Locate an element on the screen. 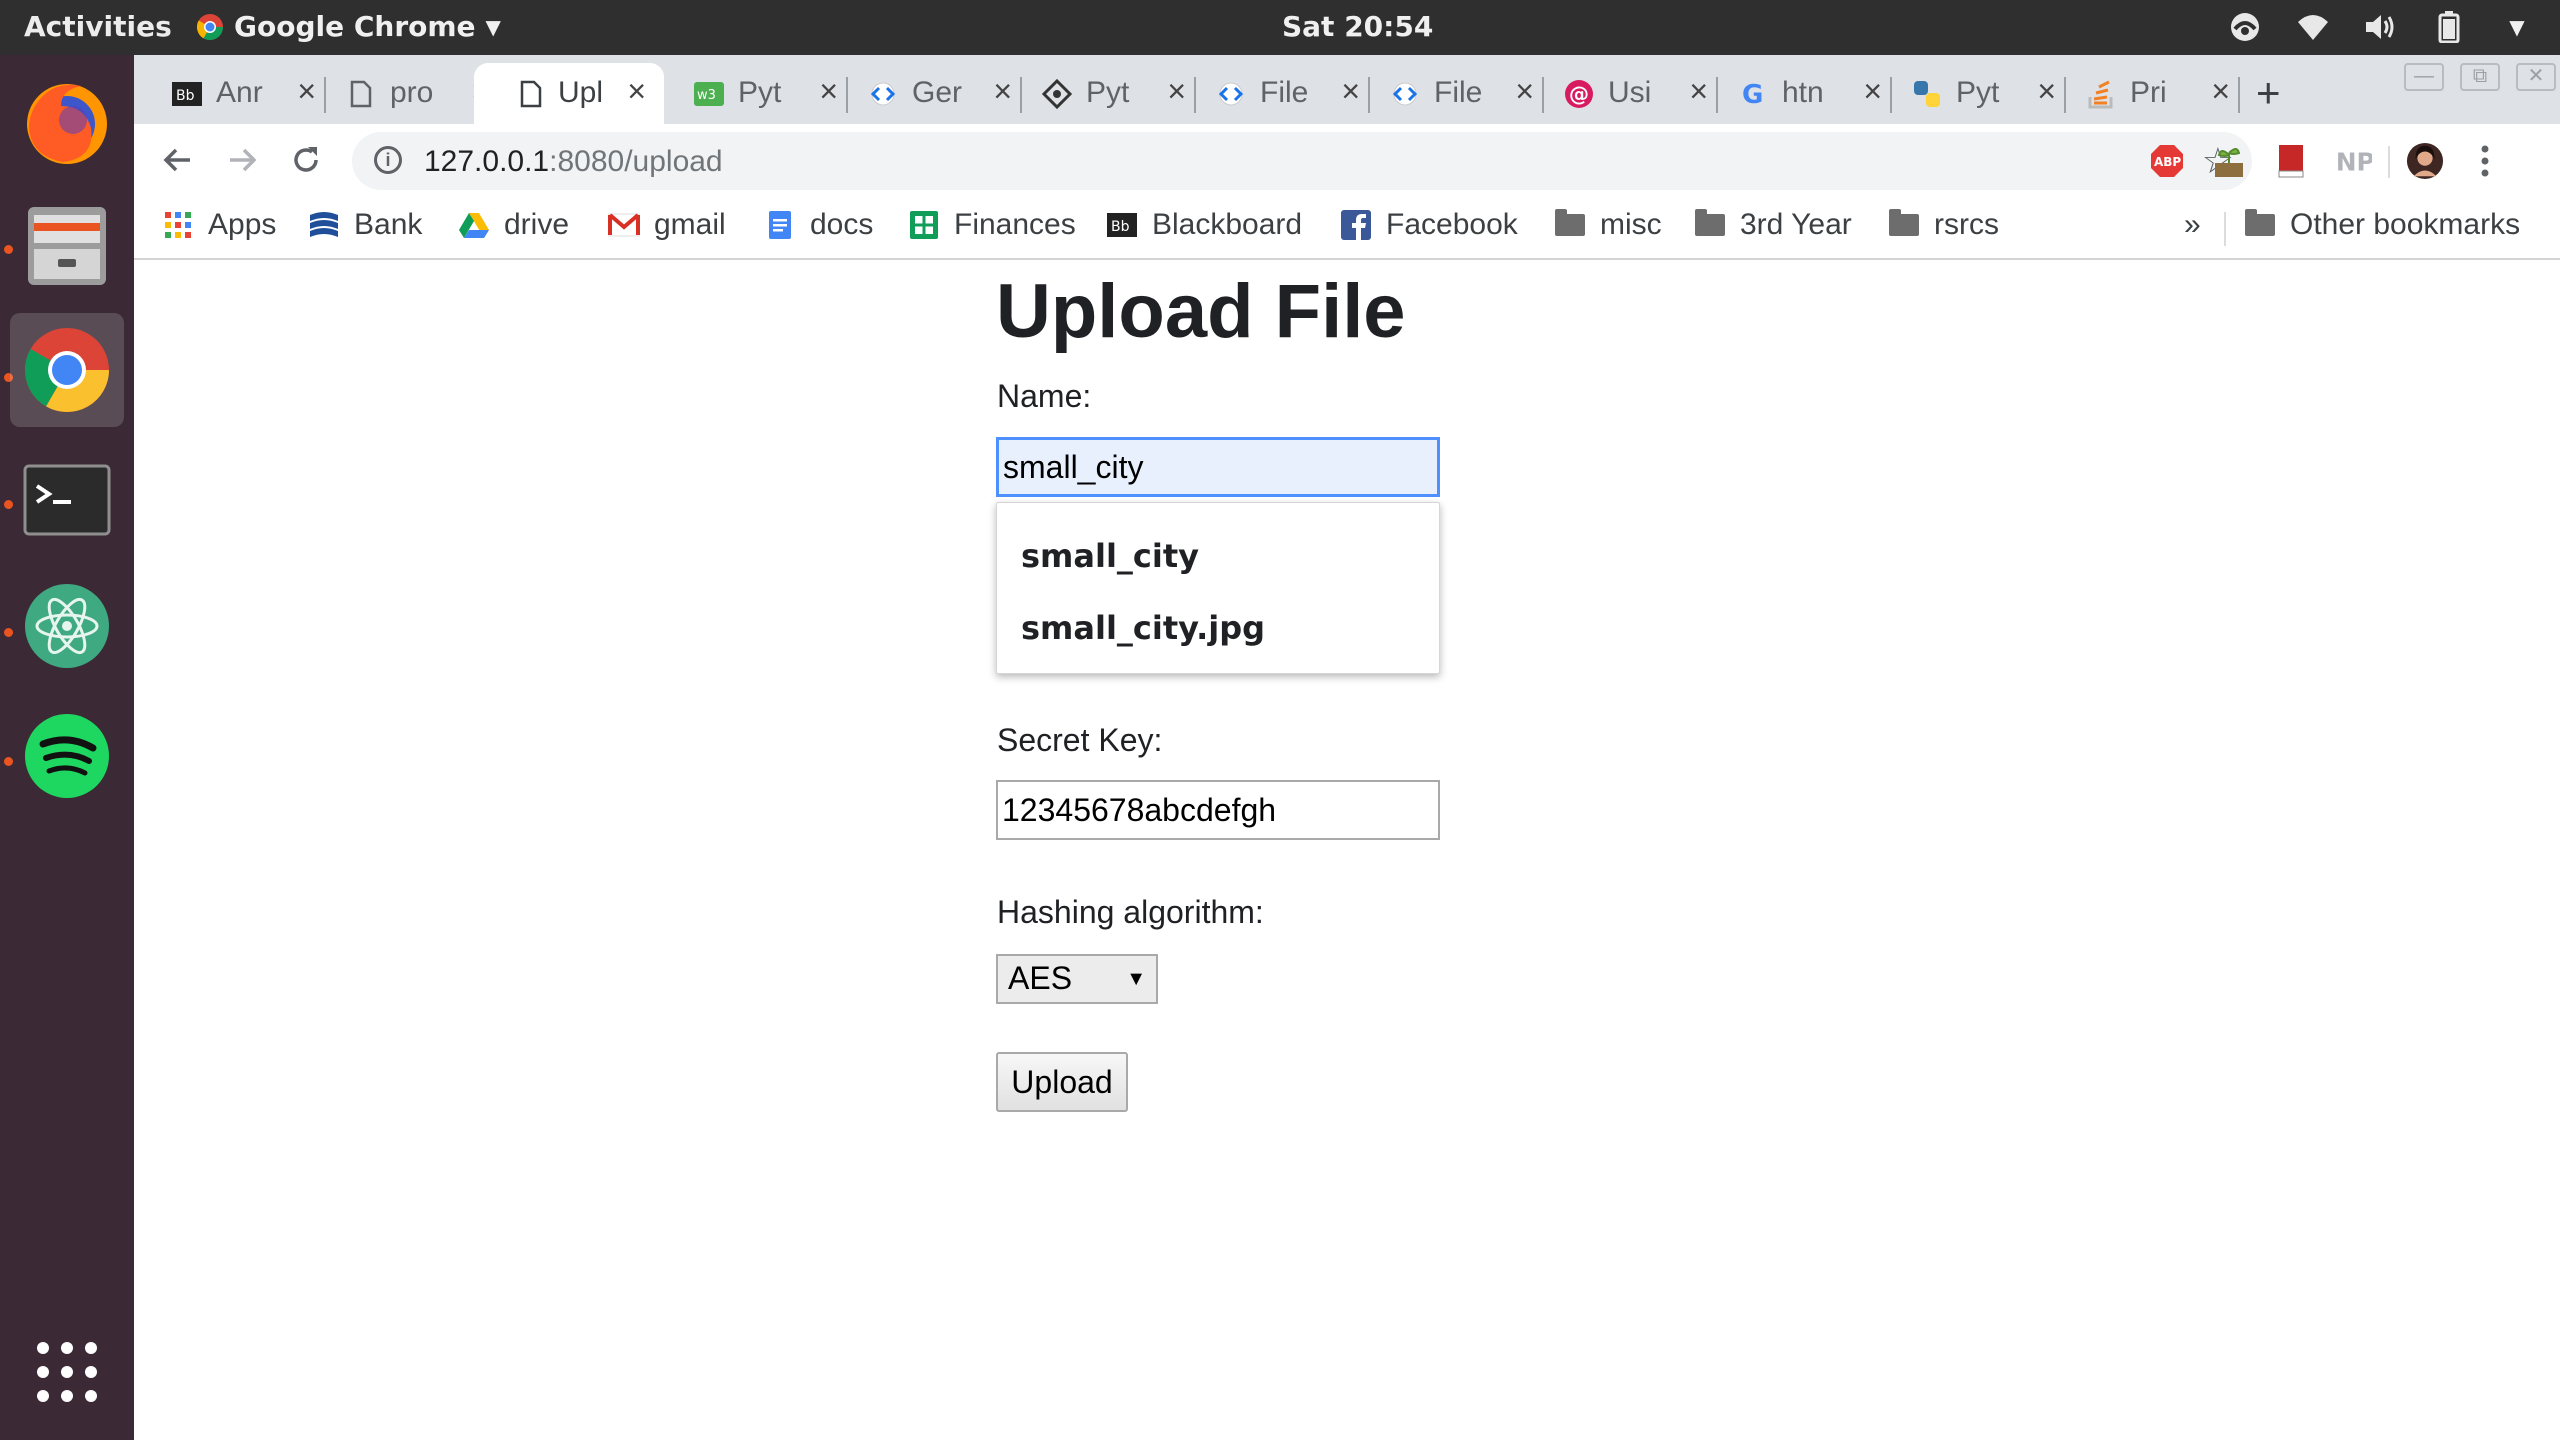  np-extension-icon: NP is located at coordinates (2353, 161).